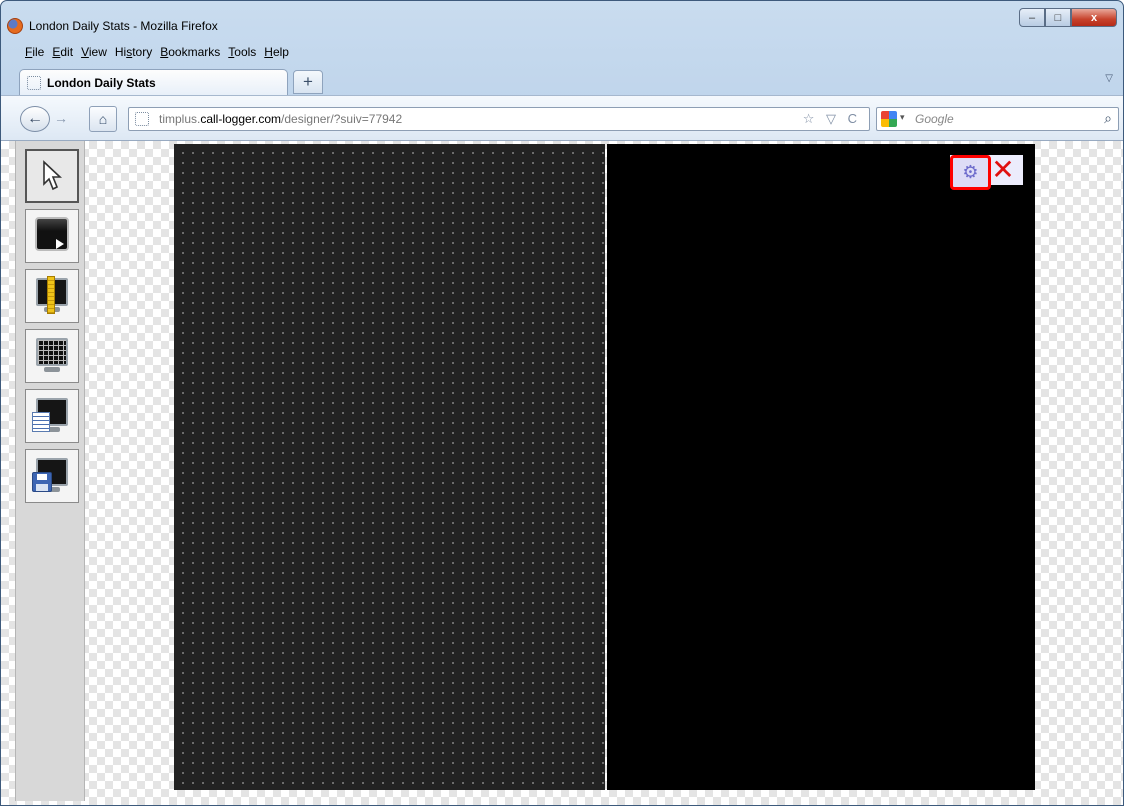 Image resolution: width=1124 pixels, height=806 pixels. What do you see at coordinates (241, 119) in the screenshot?
I see `url-domain: call-logger.com` at bounding box center [241, 119].